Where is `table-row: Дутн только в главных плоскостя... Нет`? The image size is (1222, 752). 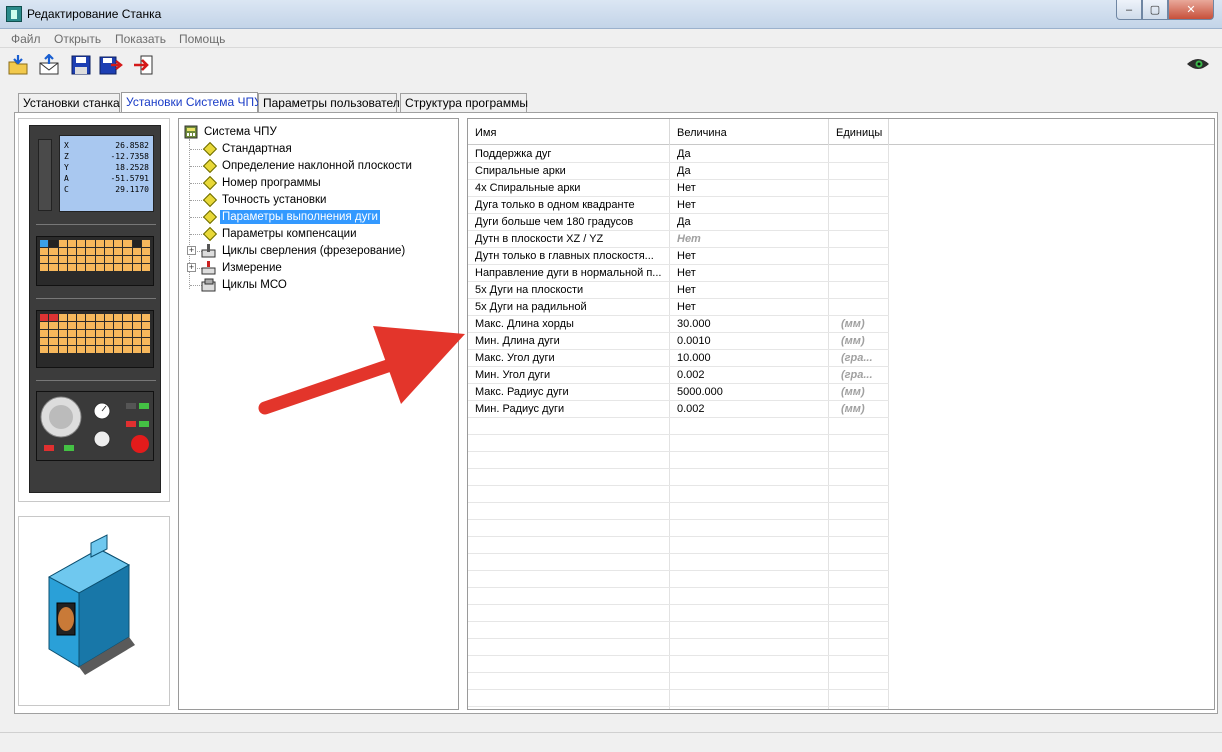
table-row: Дутн только в главных плоскостя... Нет is located at coordinates (678, 256).